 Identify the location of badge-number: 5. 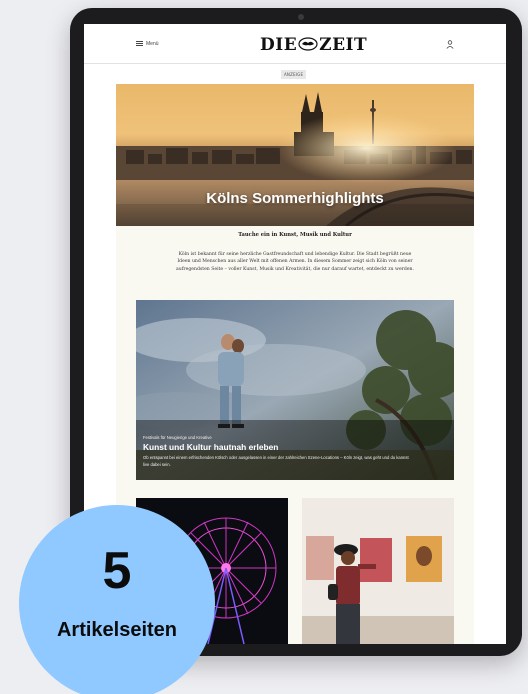
(117, 571).